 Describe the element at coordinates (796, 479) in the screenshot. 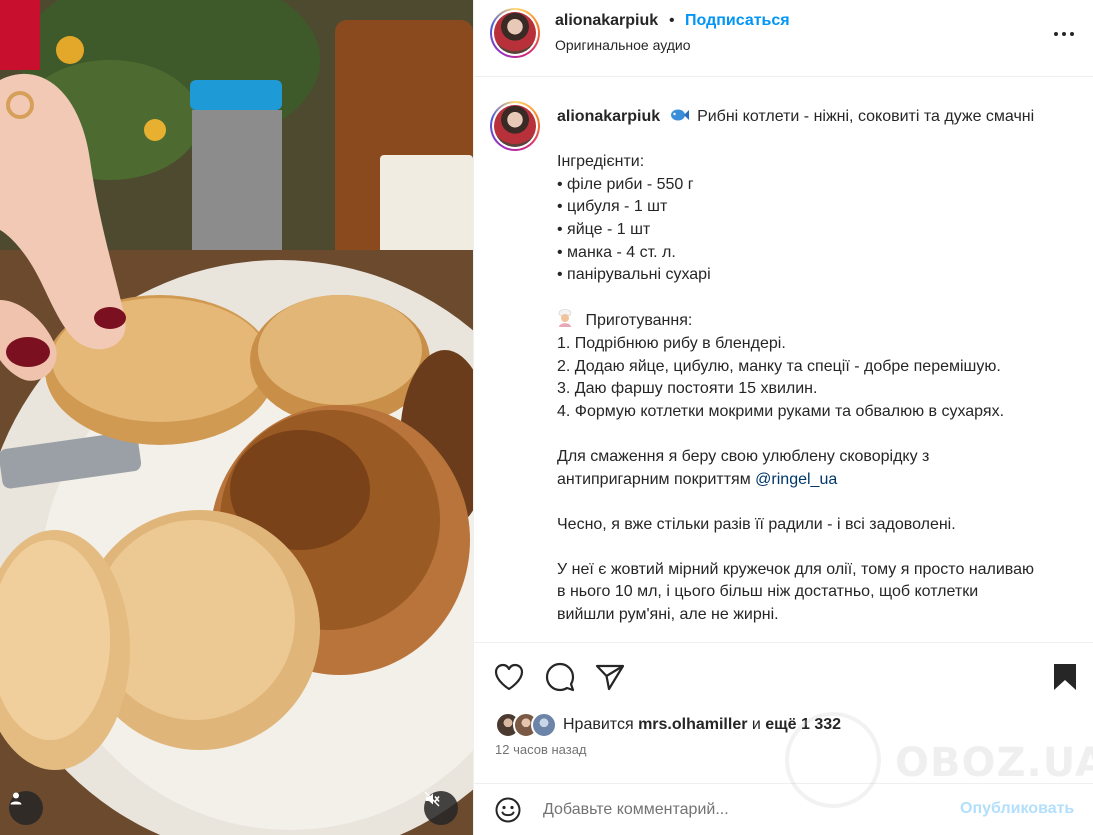

I see `mention-link: @ringel_ua` at that location.